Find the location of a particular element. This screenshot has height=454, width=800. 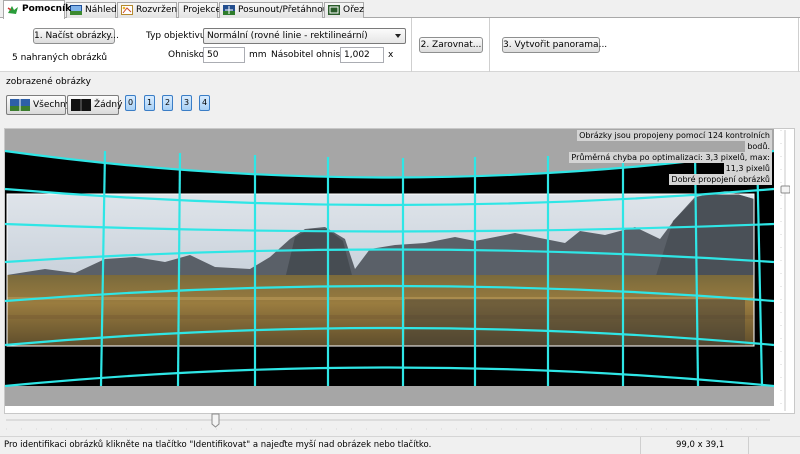

tab-pomocnik: Pomocník is located at coordinates (37, 9).